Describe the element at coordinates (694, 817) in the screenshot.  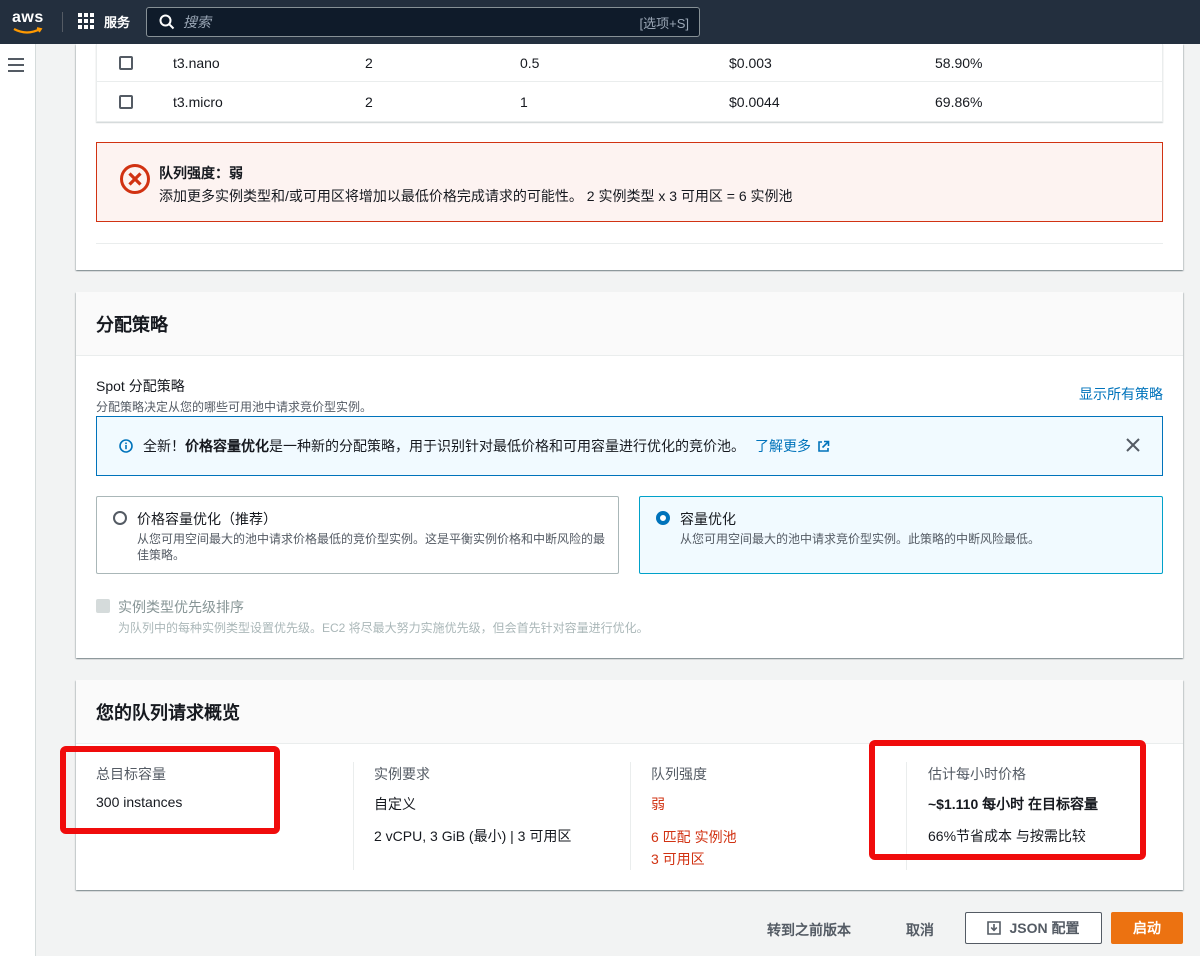
I see `fleet-strength-column: 队列强度 弱 6 匹配 实例池 3 可用区` at that location.